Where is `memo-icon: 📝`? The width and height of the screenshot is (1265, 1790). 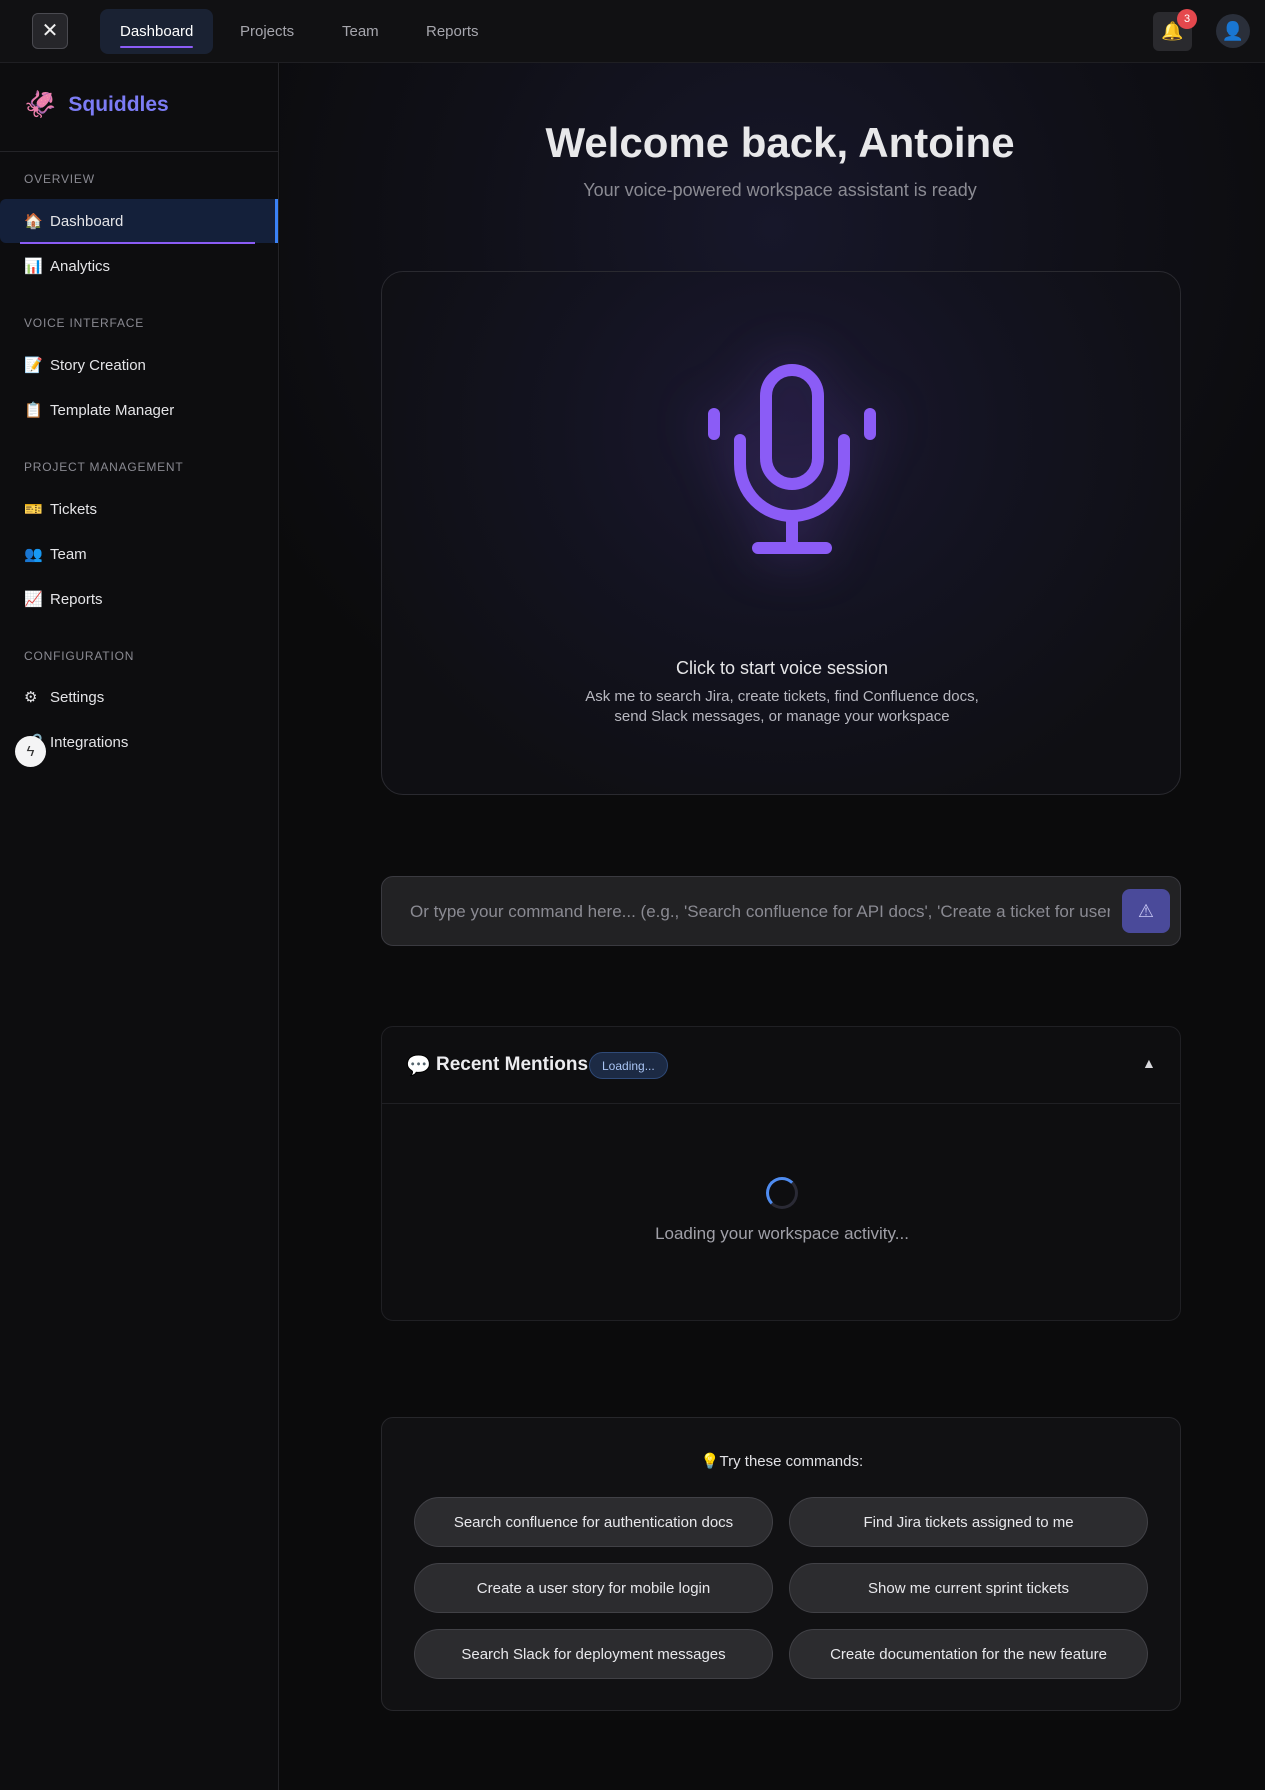
memo-icon: 📝 is located at coordinates (33, 365).